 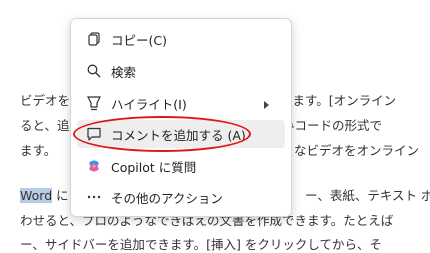 What do you see at coordinates (94, 134) in the screenshot?
I see `comment-icon` at bounding box center [94, 134].